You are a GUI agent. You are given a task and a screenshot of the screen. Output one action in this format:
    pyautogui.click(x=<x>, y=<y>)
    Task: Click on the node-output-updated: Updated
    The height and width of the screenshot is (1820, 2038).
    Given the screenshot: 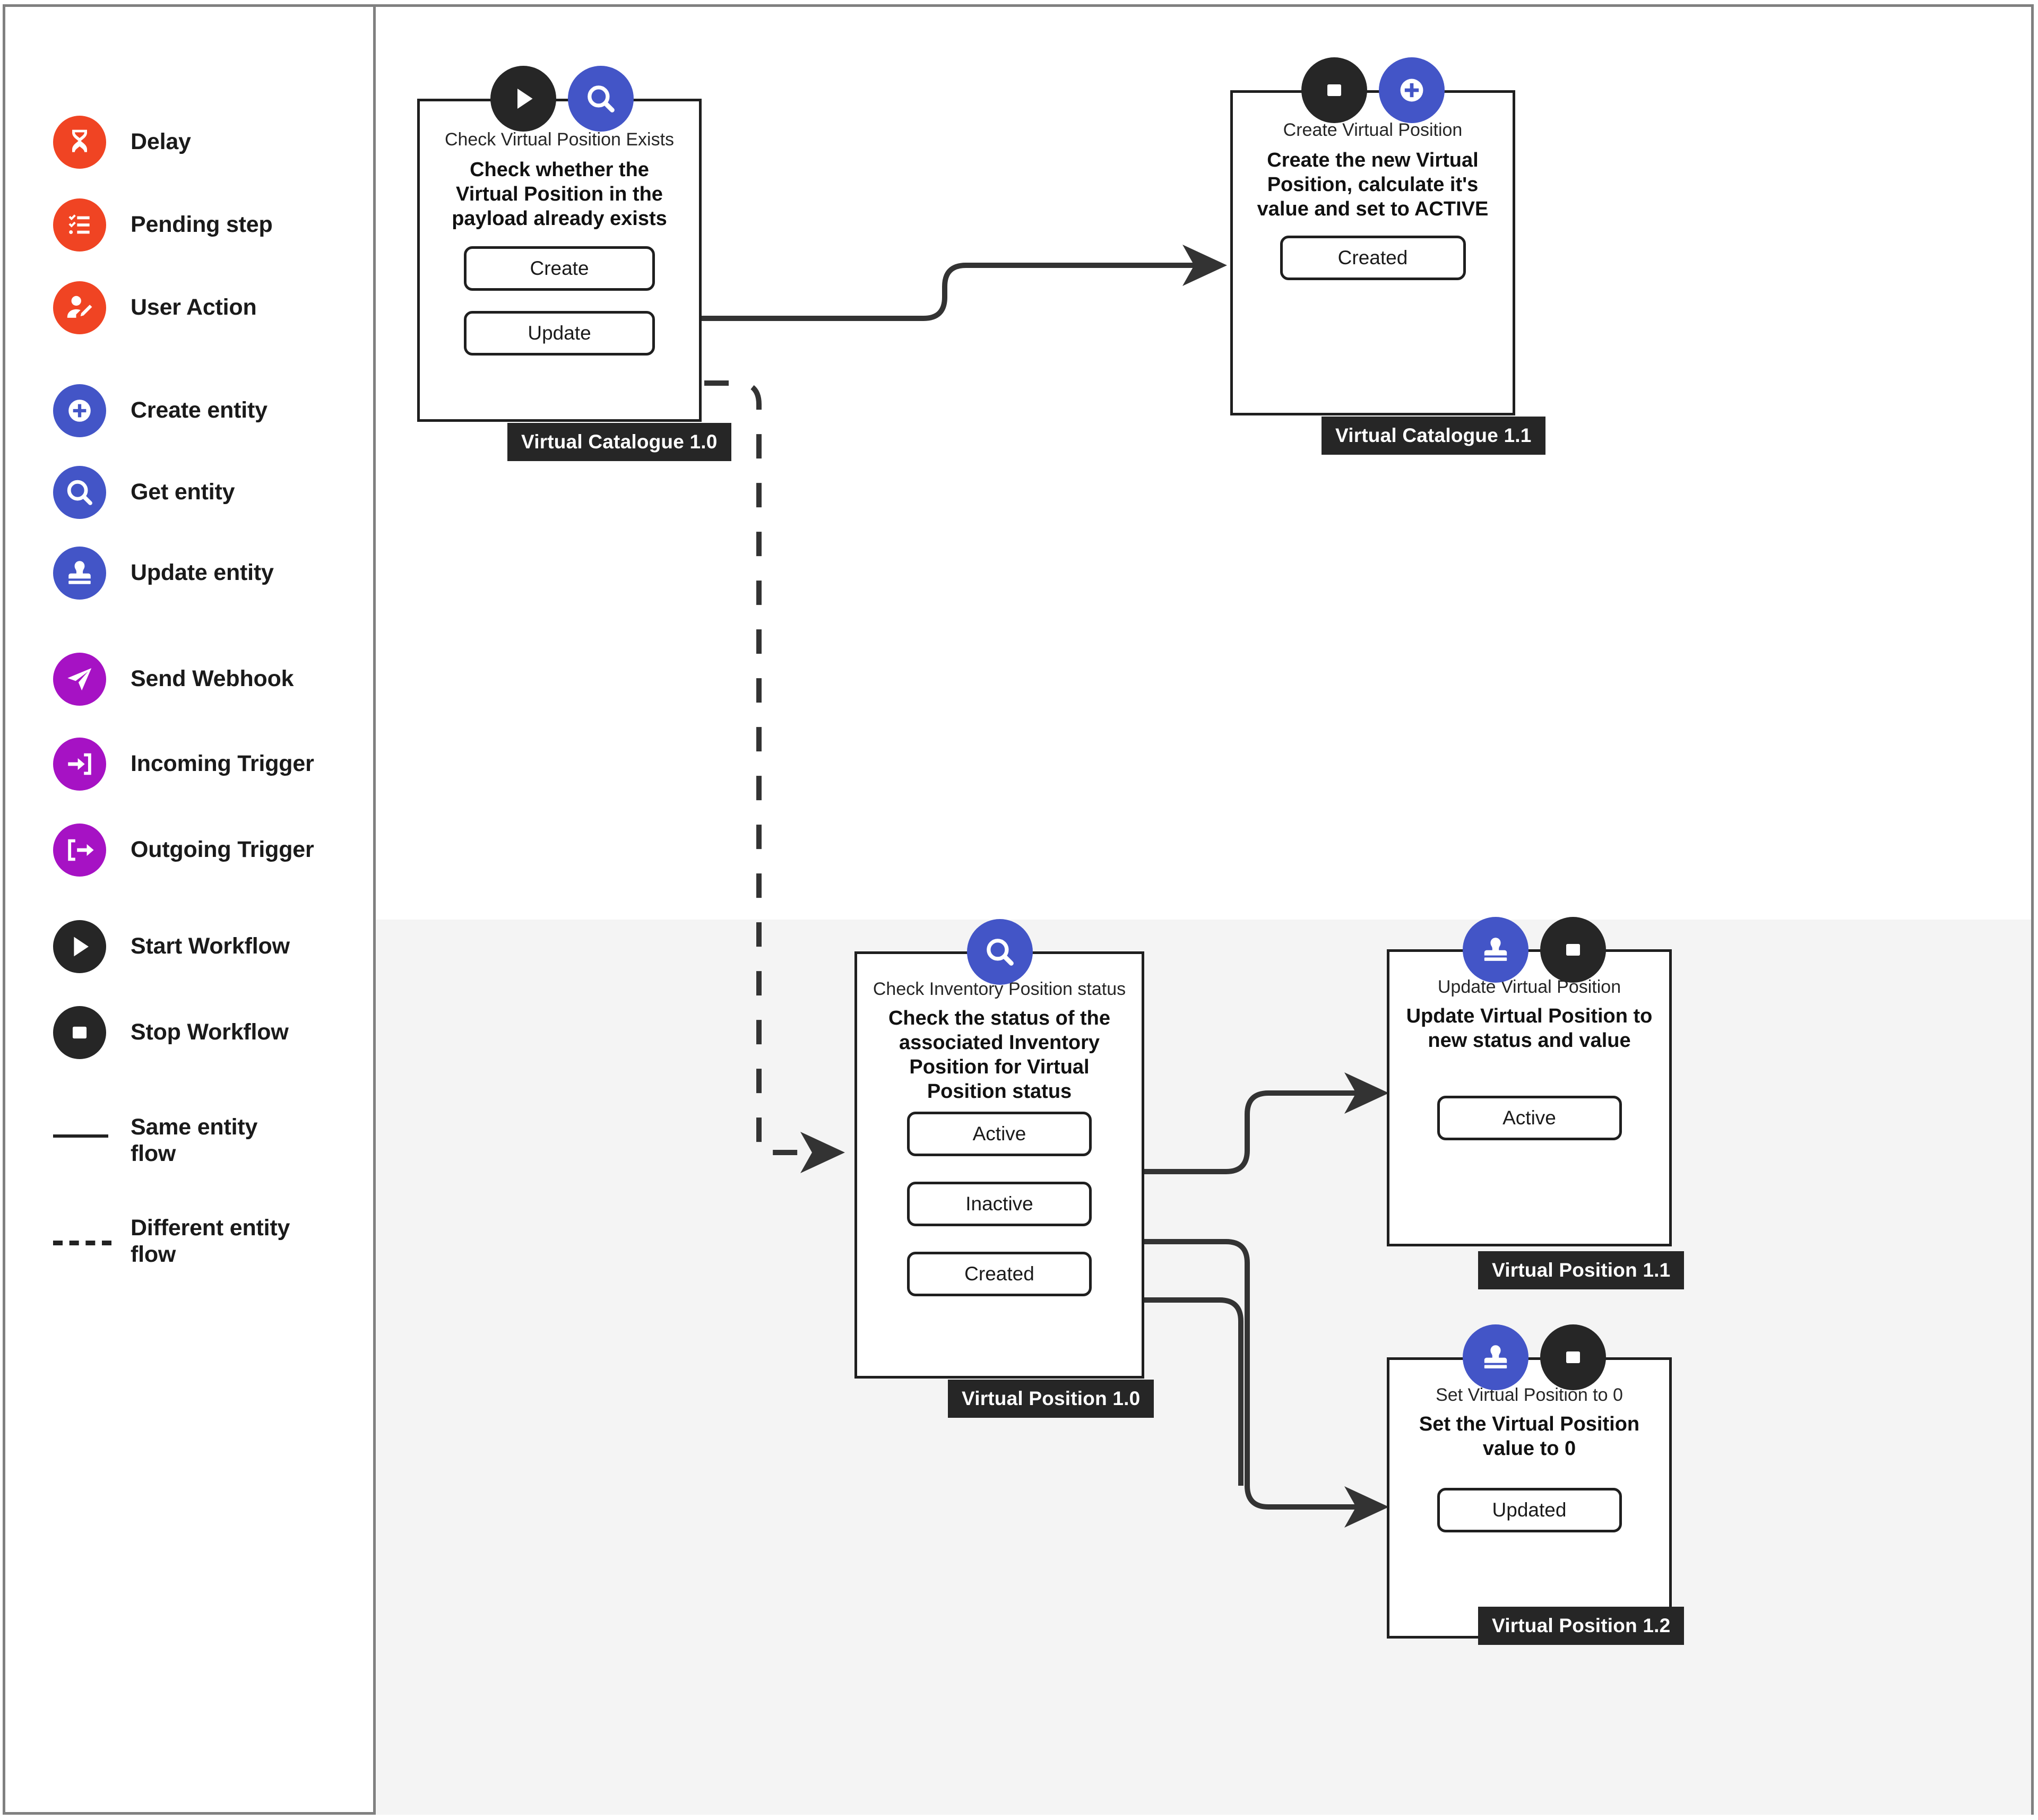 What is the action you would take?
    pyautogui.click(x=1530, y=1511)
    